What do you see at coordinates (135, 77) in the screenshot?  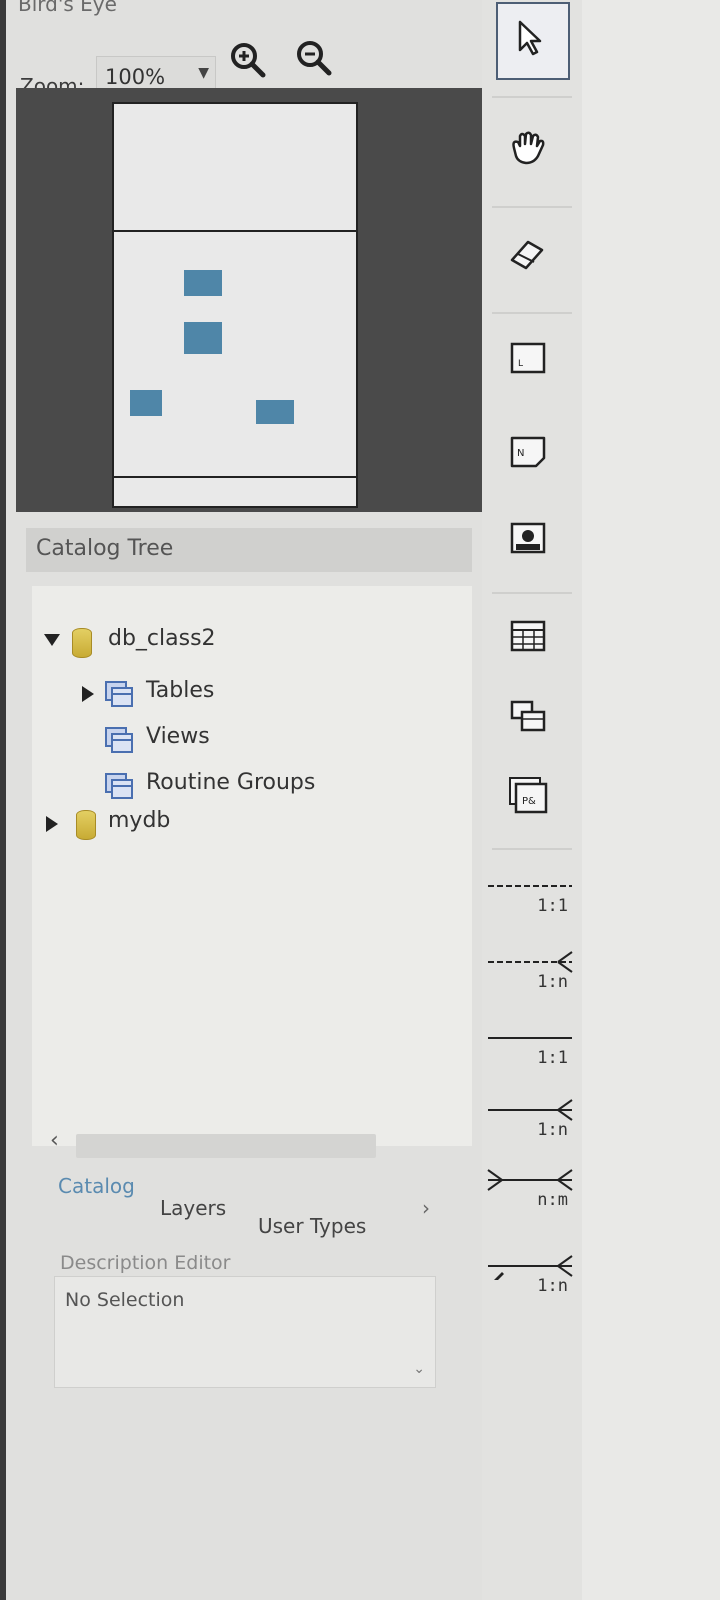 I see `zoom-value: 100%` at bounding box center [135, 77].